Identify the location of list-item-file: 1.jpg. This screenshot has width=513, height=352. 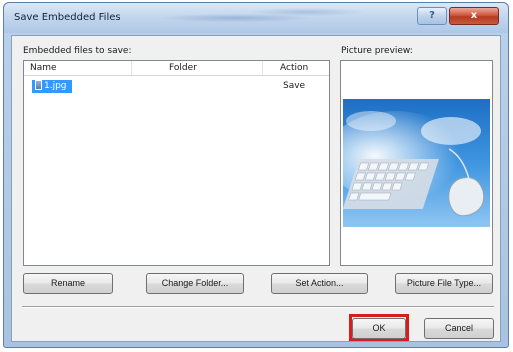
(52, 86).